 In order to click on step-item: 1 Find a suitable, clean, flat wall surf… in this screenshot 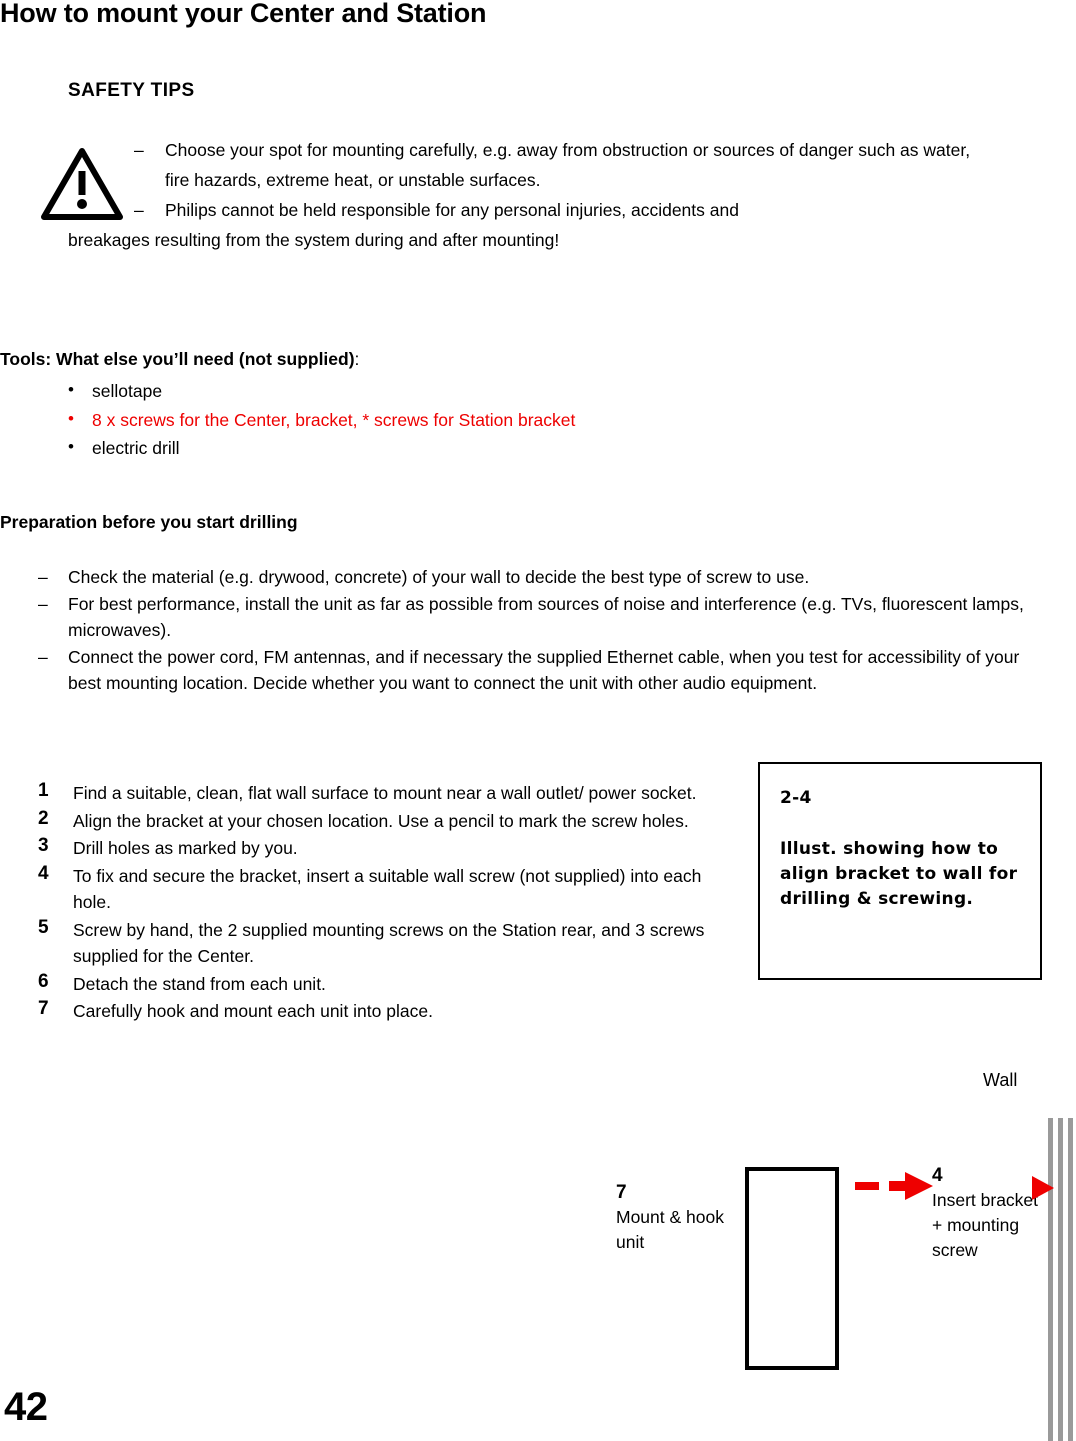, I will do `click(388, 793)`.